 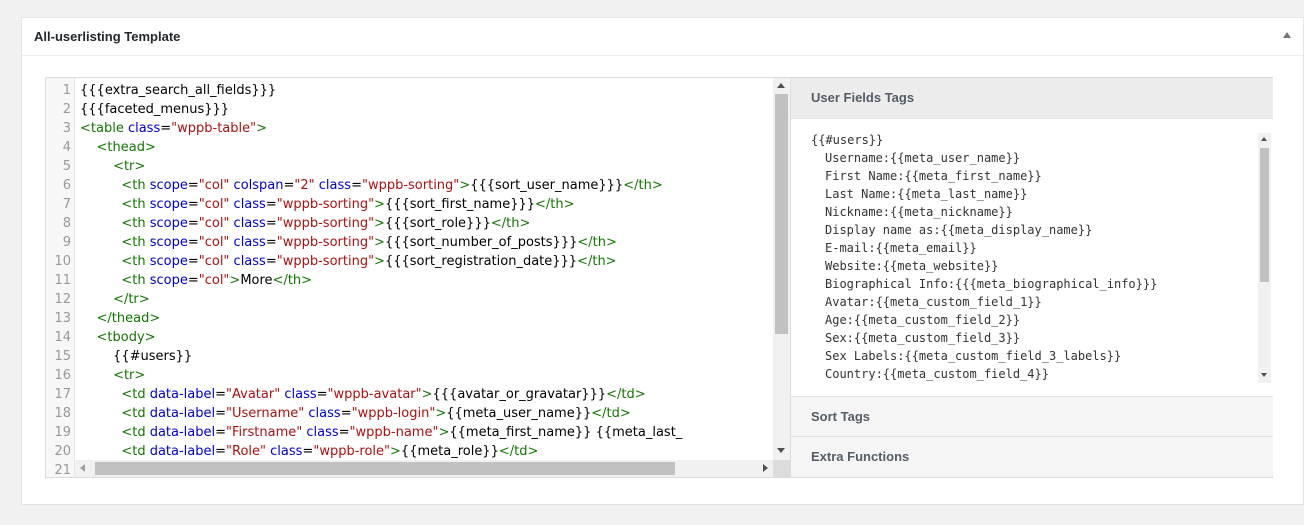 I want to click on line-number: 19, so click(x=62, y=432).